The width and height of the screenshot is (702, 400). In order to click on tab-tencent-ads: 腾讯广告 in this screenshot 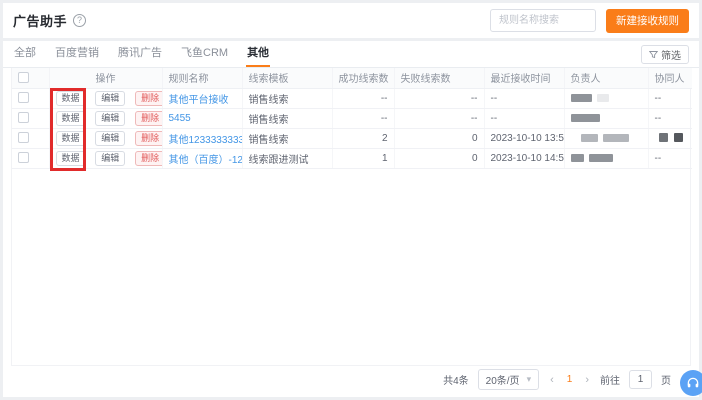, I will do `click(140, 55)`.